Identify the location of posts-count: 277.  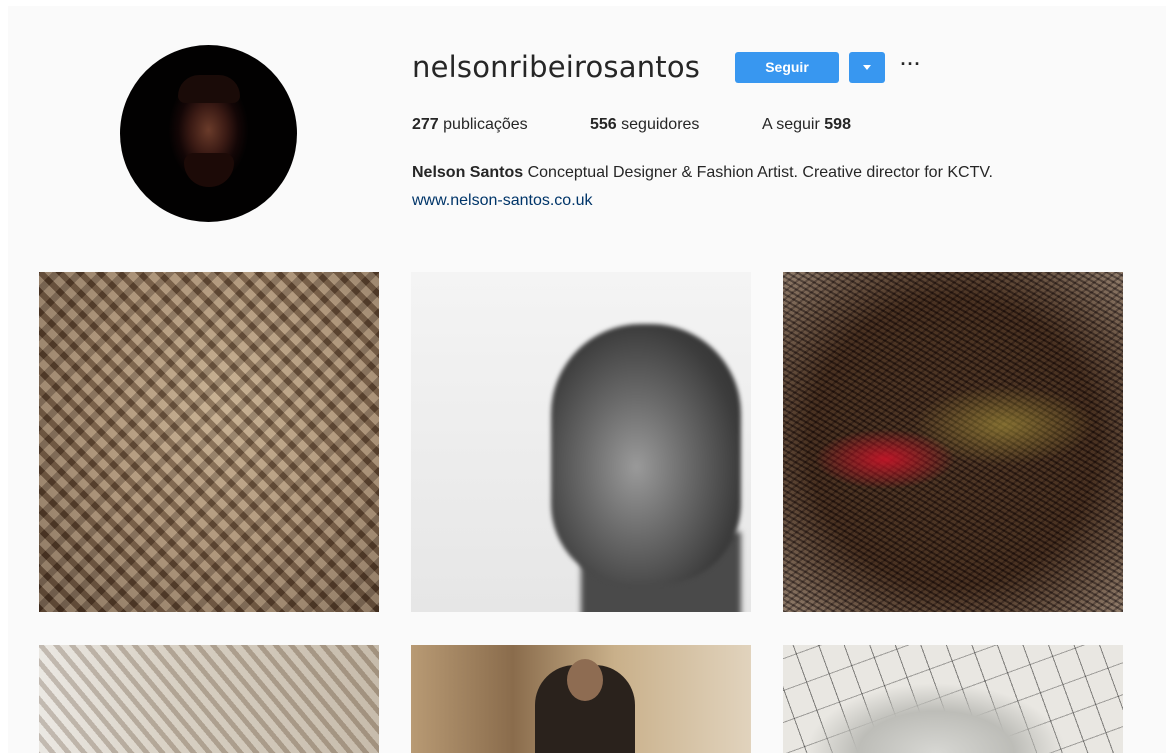
(425, 124).